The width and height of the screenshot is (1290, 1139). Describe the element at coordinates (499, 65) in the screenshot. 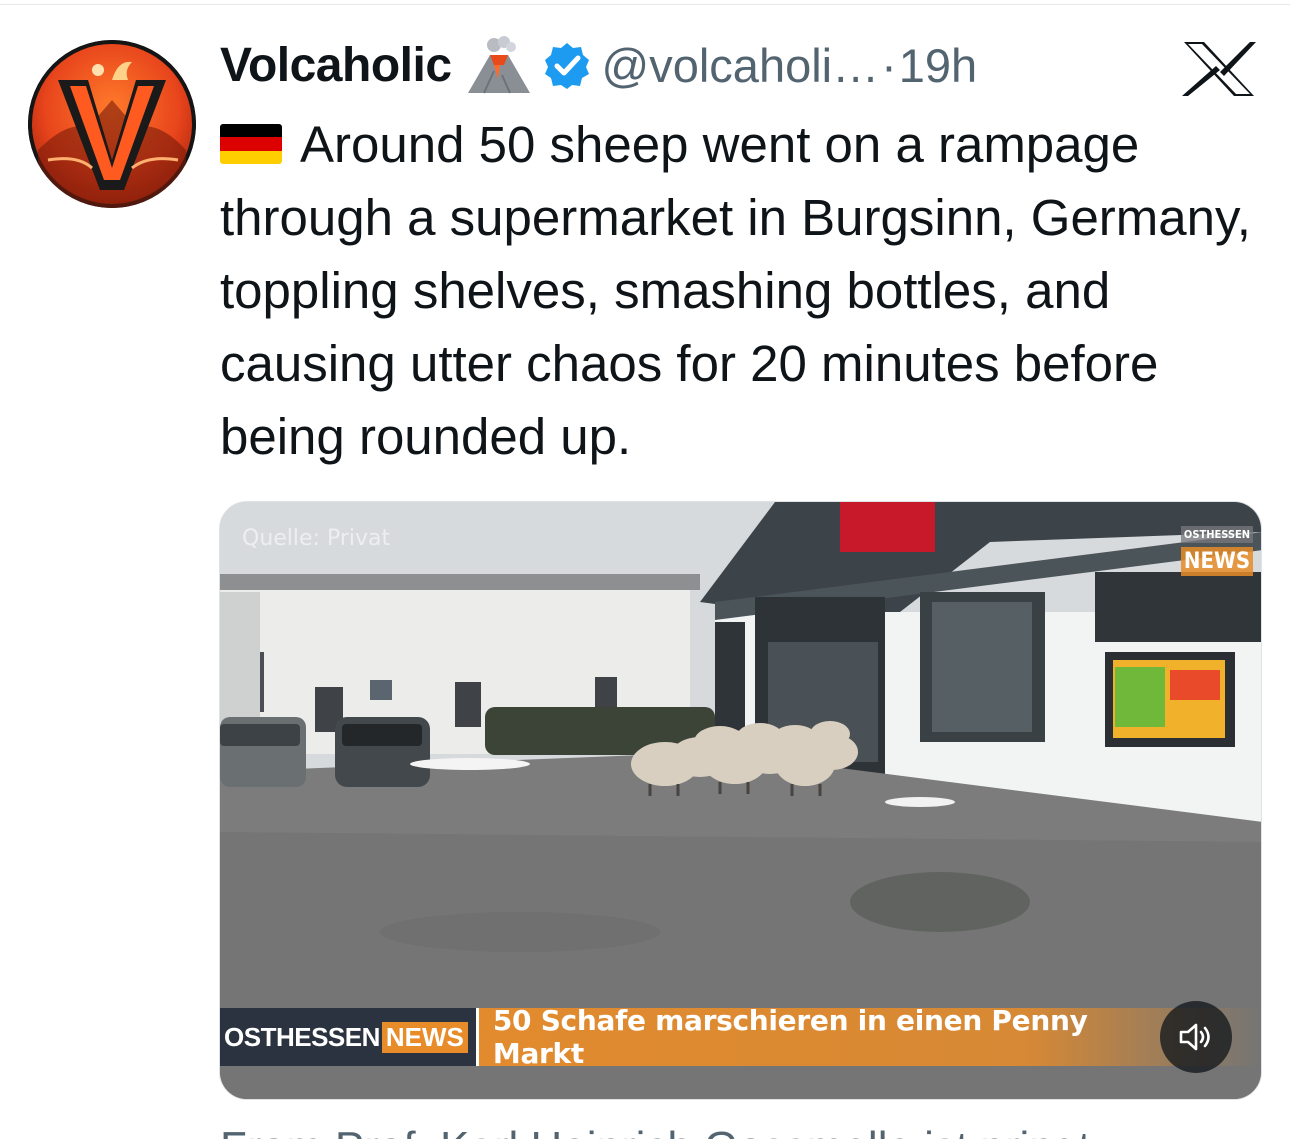

I see `volcano-emoji-icon` at that location.